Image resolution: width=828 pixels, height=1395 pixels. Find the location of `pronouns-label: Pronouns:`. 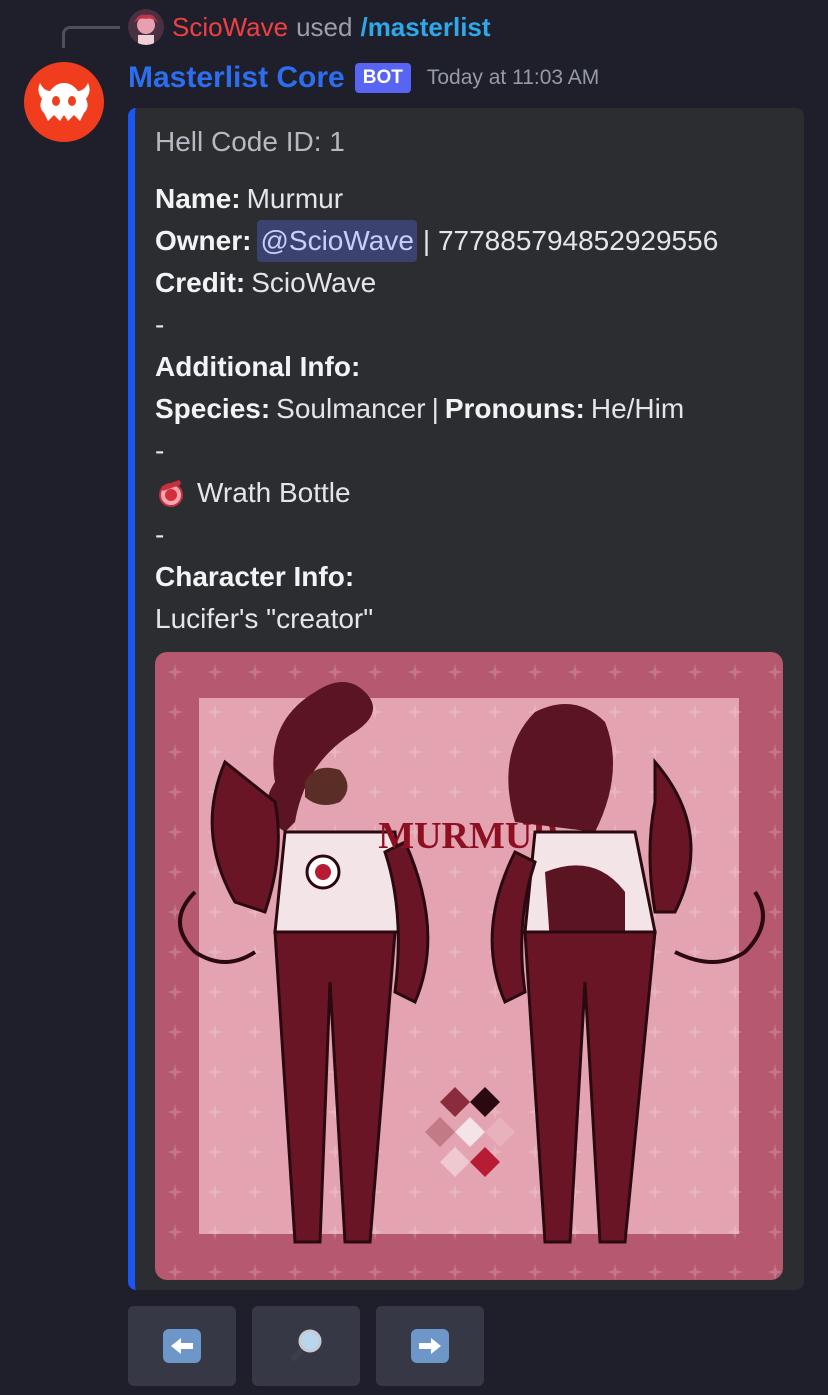

pronouns-label: Pronouns: is located at coordinates (514, 408).